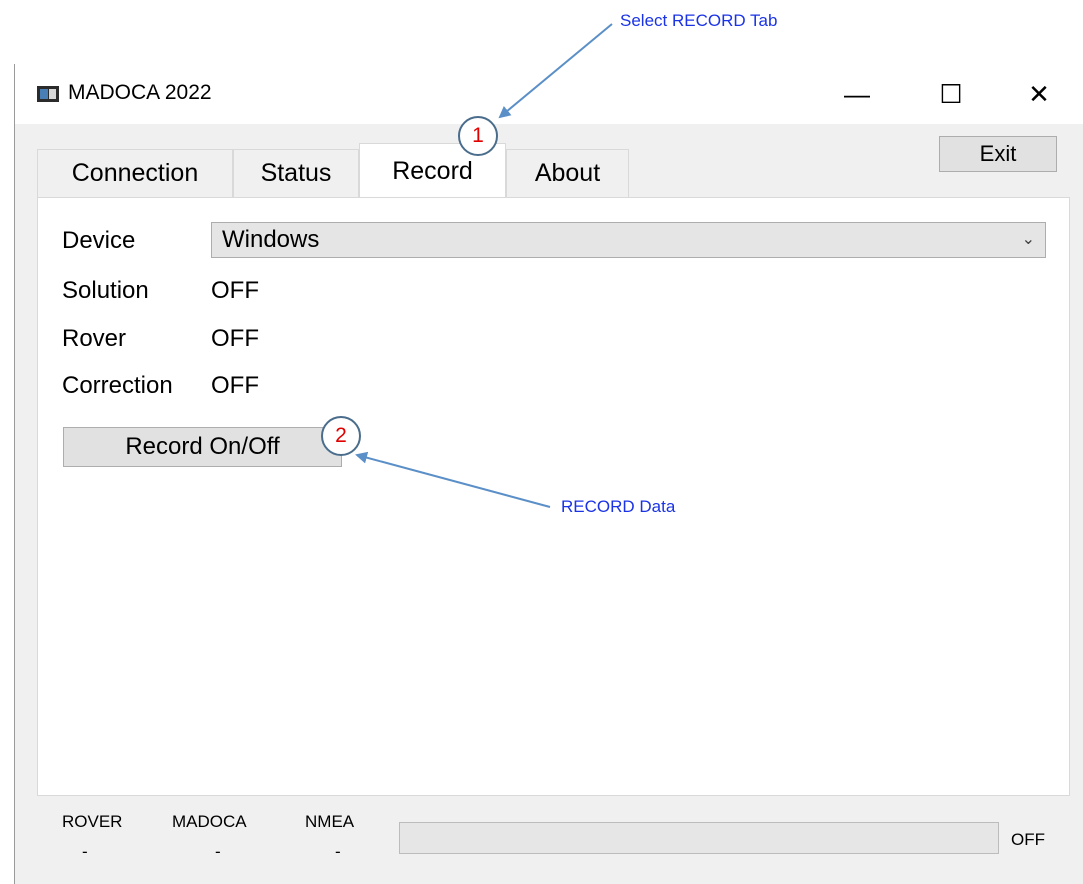  I want to click on record-state-label: OFF, so click(1028, 839).